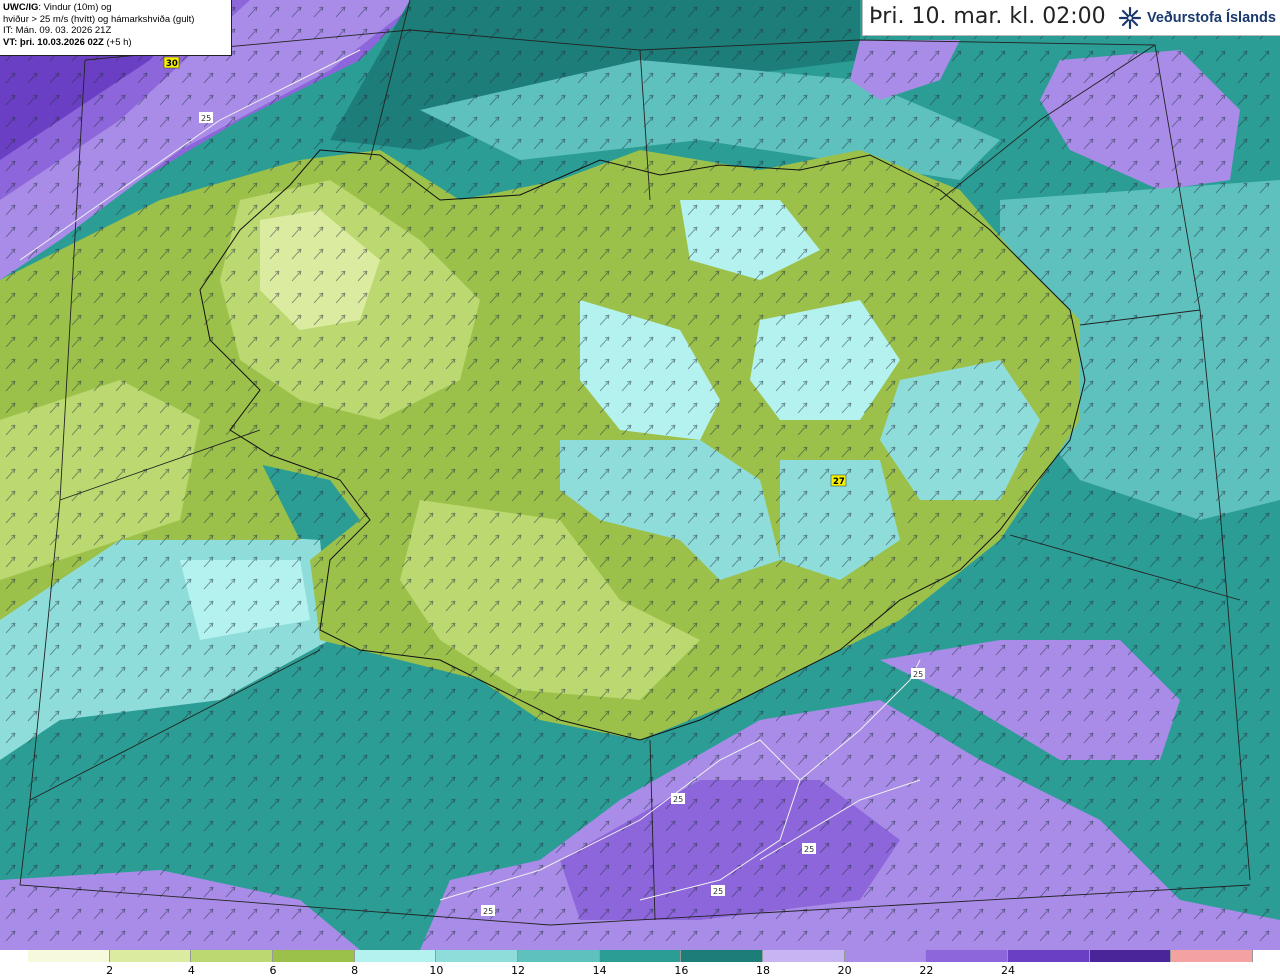 This screenshot has width=1280, height=978. Describe the element at coordinates (640, 964) in the screenshot. I see `color-legend: 2 4 6 8 10 12 14 16 18 20 22 24` at that location.